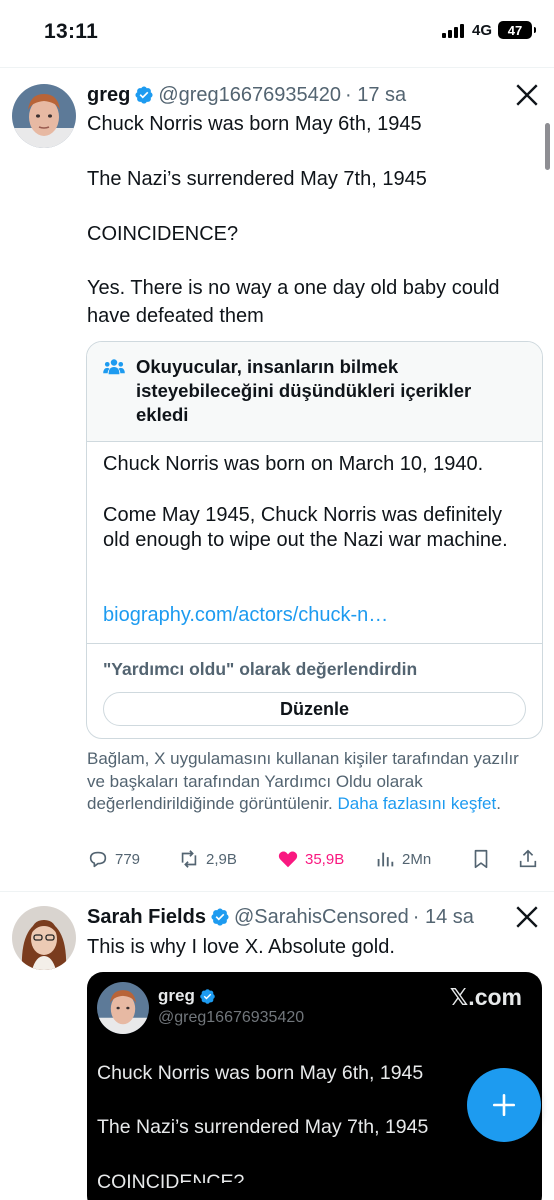 The height and width of the screenshot is (1200, 554). What do you see at coordinates (163, 234) in the screenshot?
I see `tweet-line: COINCIDENCE?` at bounding box center [163, 234].